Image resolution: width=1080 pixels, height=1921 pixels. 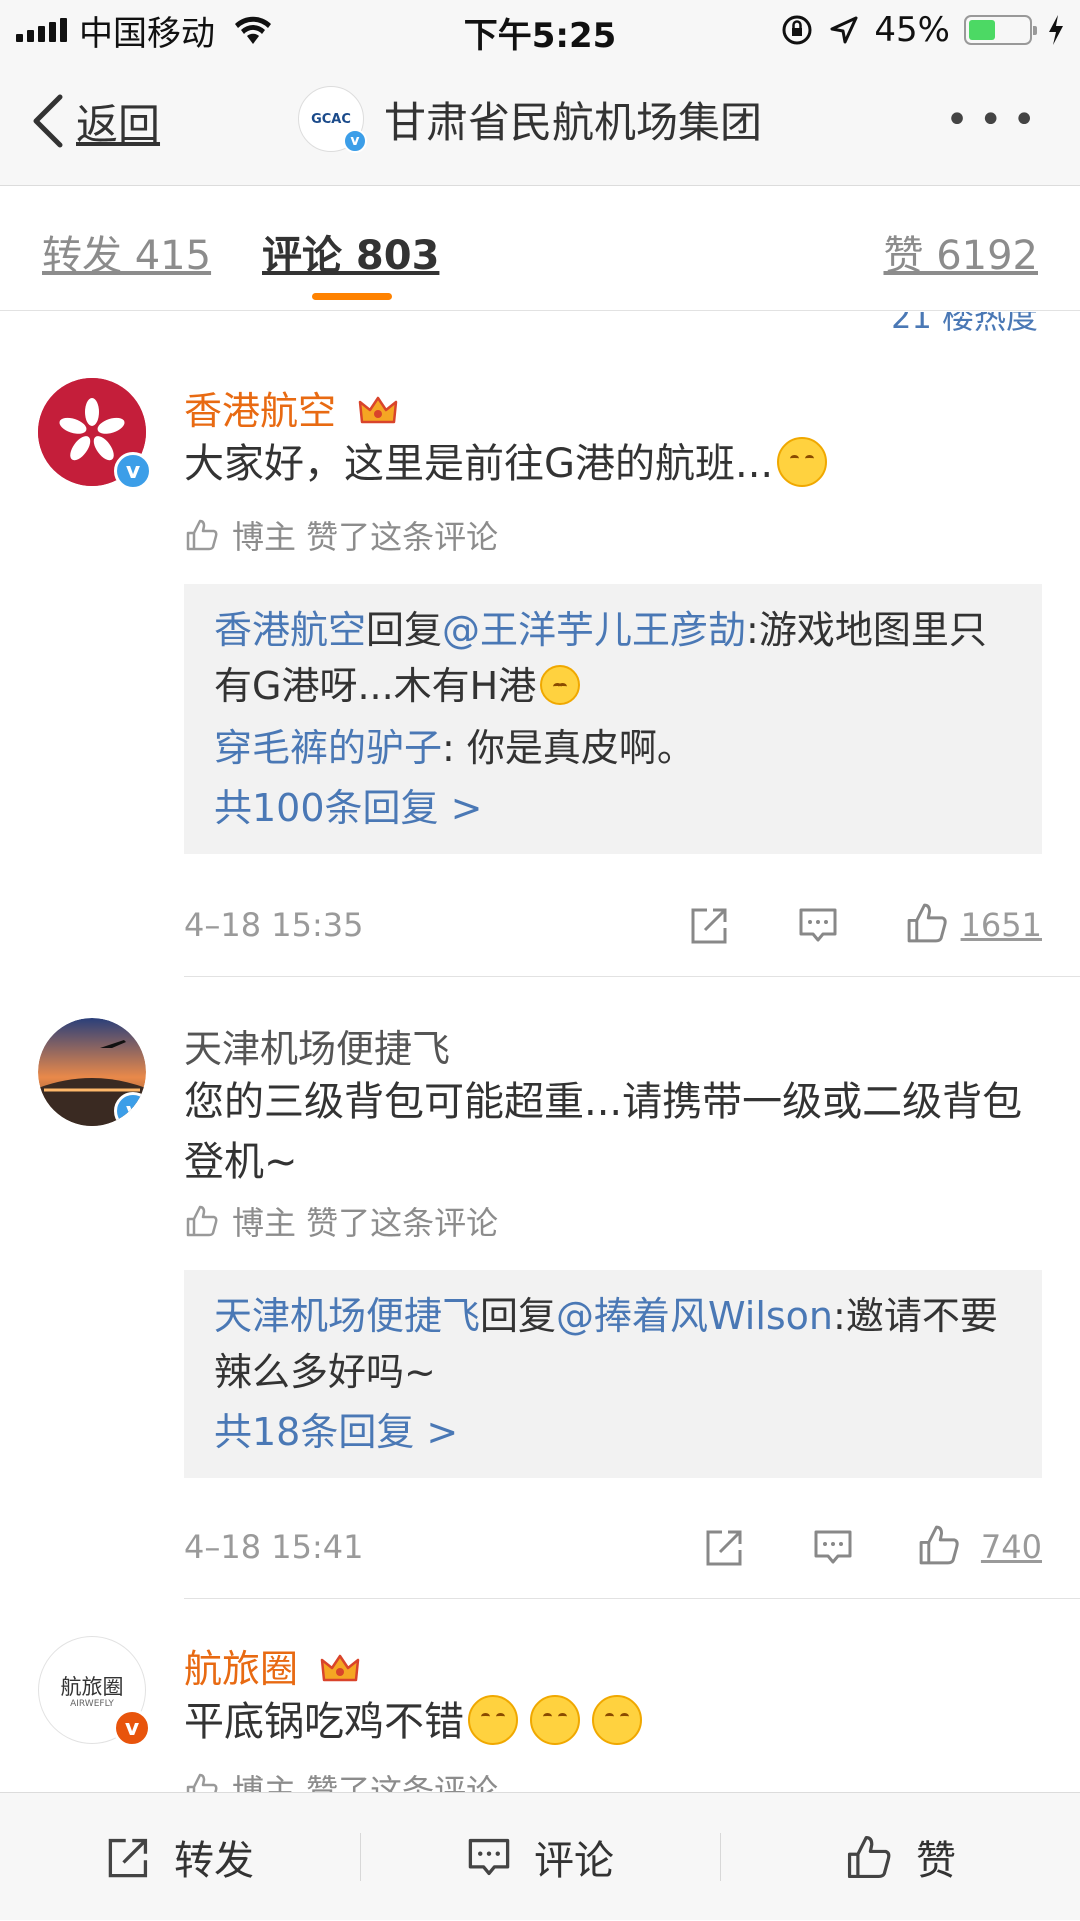 What do you see at coordinates (126, 252) in the screenshot?
I see `tab-repost: 转发 415` at bounding box center [126, 252].